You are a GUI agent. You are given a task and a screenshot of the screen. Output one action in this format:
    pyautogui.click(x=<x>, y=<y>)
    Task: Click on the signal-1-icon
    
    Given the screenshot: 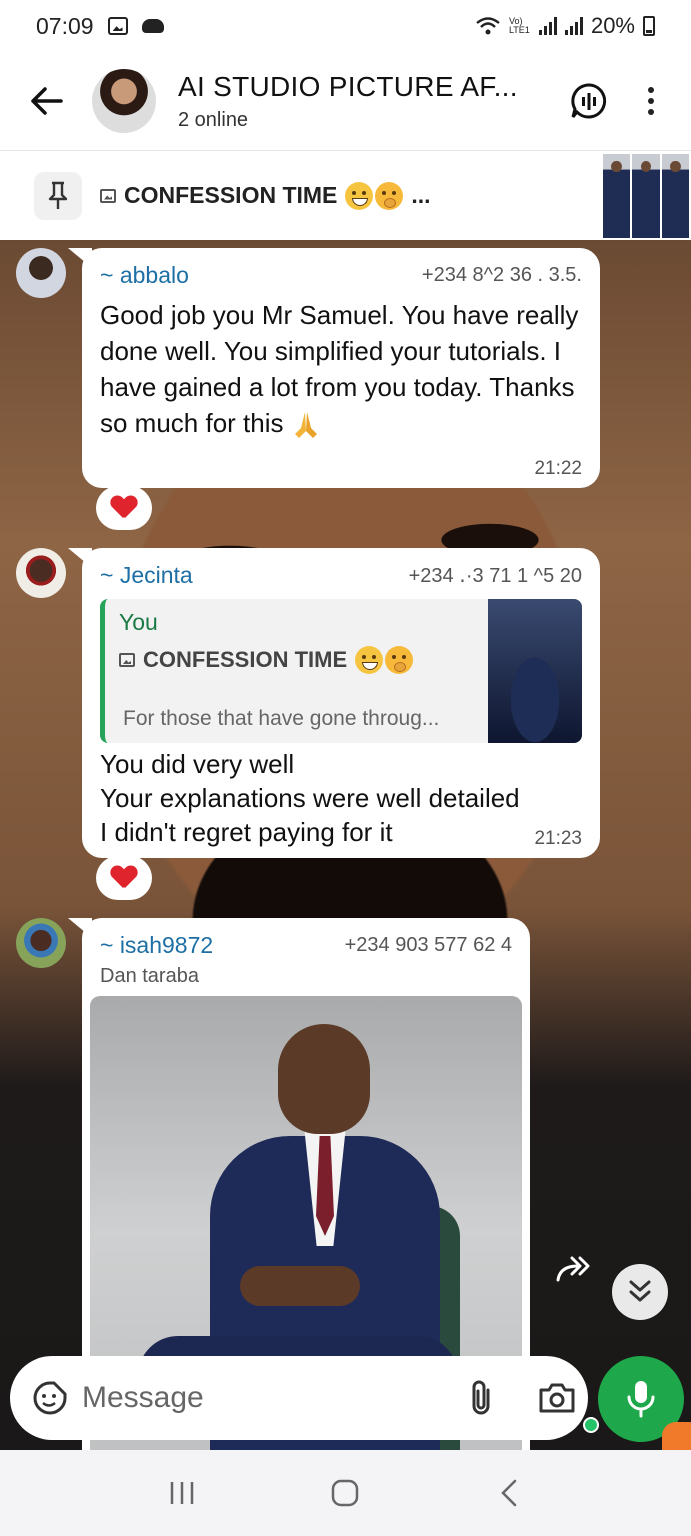 What is the action you would take?
    pyautogui.click(x=547, y=26)
    